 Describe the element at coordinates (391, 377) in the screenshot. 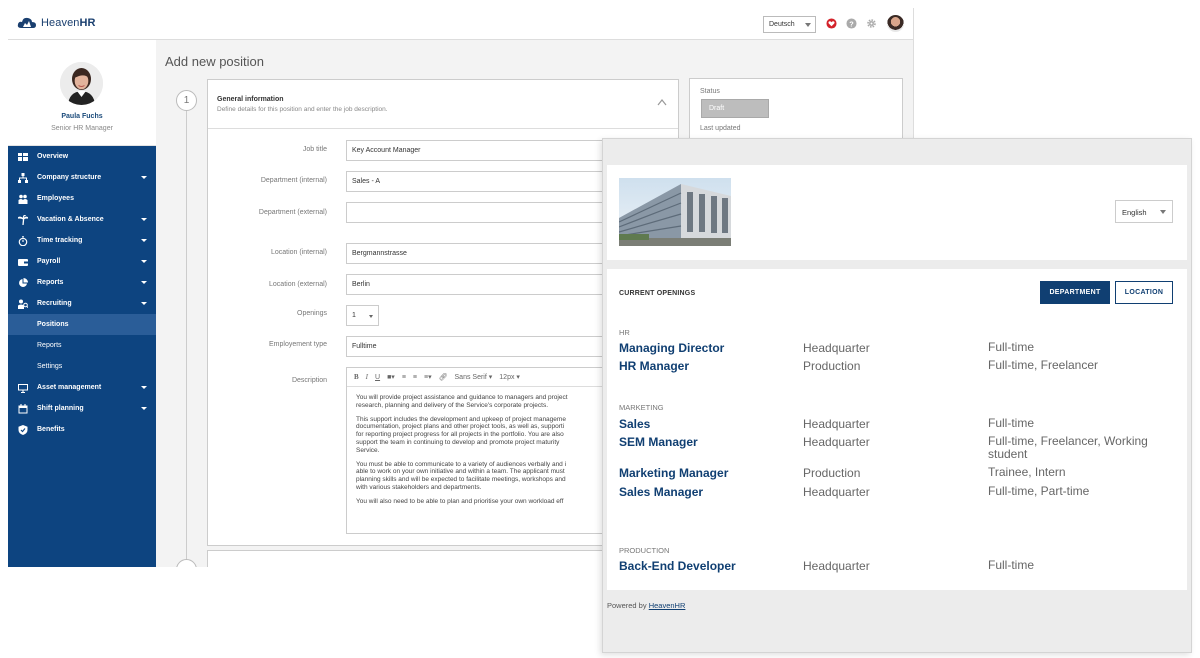

I see `text-color-button: ■▾` at that location.